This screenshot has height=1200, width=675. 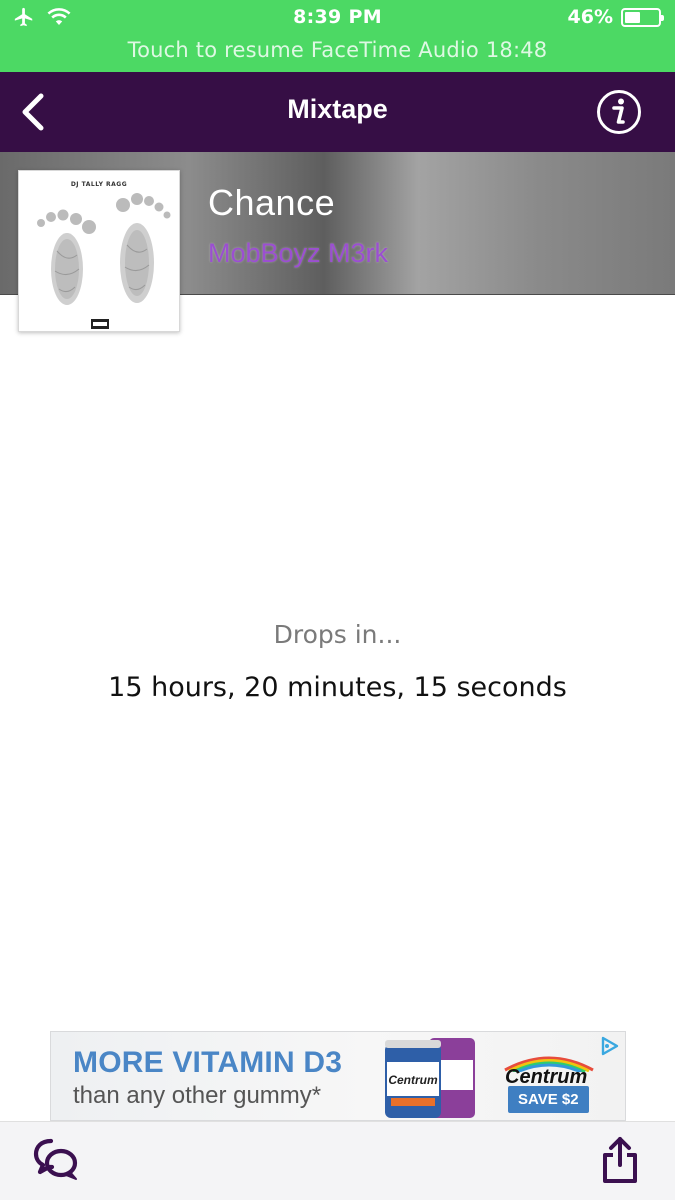 I want to click on battery-percent: 46%, so click(x=590, y=17).